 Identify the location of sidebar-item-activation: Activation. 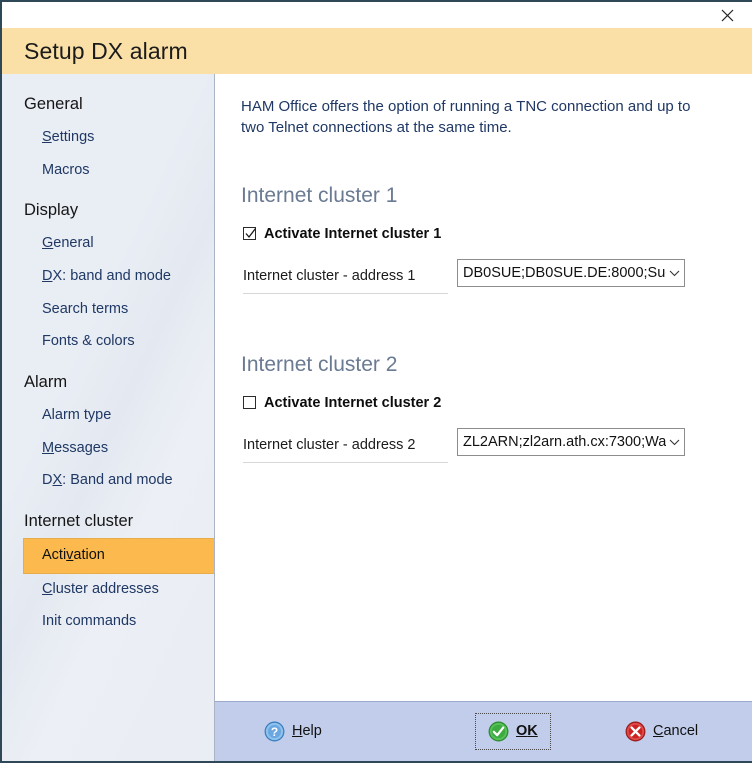
(119, 555).